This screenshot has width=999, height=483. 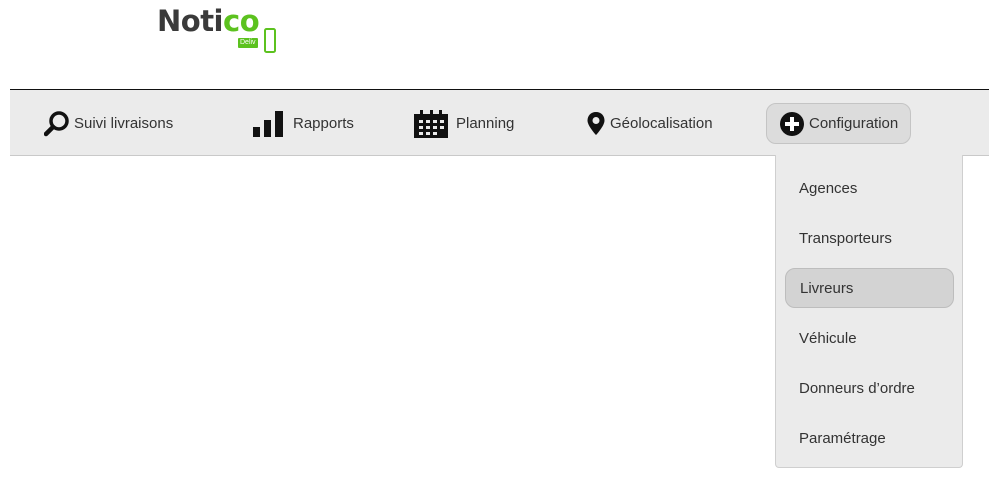 I want to click on logo-badge: Deliv, so click(x=248, y=43).